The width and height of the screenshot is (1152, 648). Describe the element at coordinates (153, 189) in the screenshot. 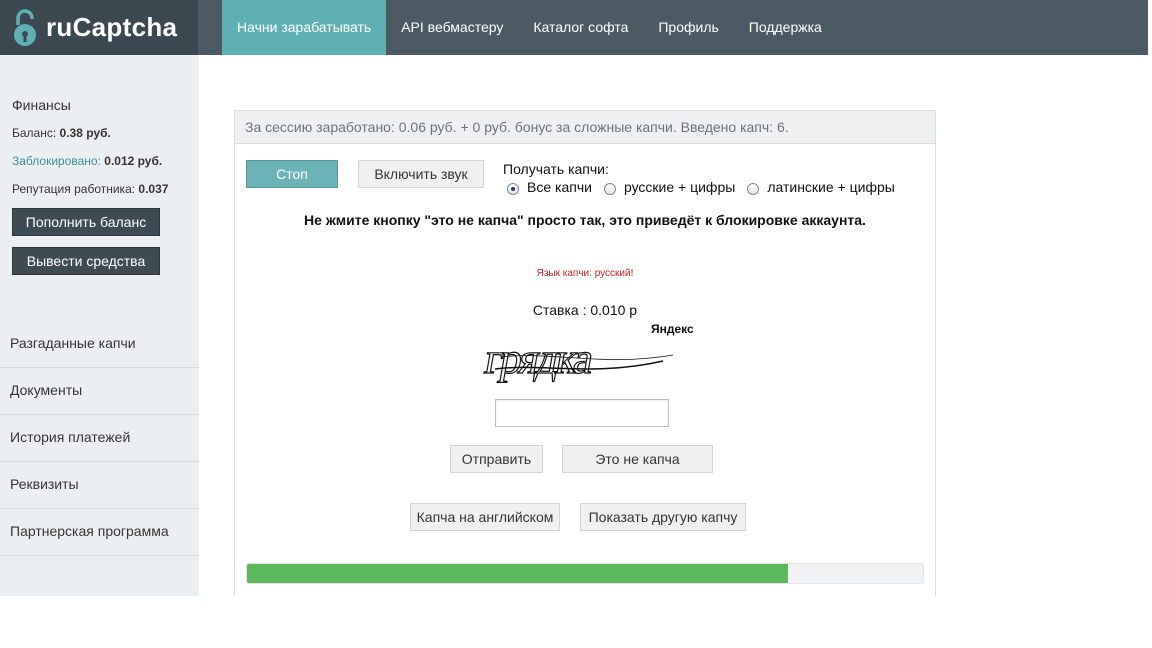

I see `reputation-value: 0.037` at that location.